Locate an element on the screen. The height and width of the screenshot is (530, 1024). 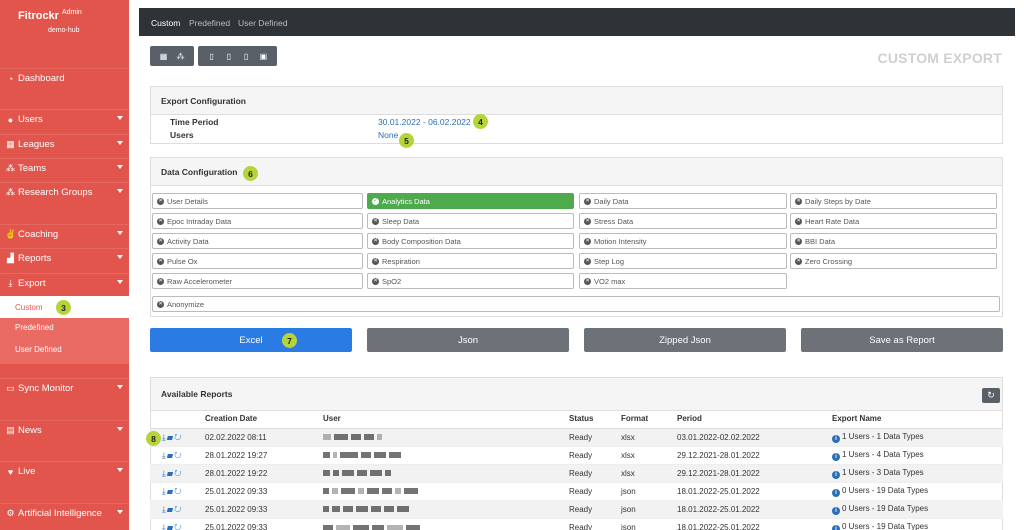
data-type-toggle: ✕ User Details is located at coordinates (257, 201).